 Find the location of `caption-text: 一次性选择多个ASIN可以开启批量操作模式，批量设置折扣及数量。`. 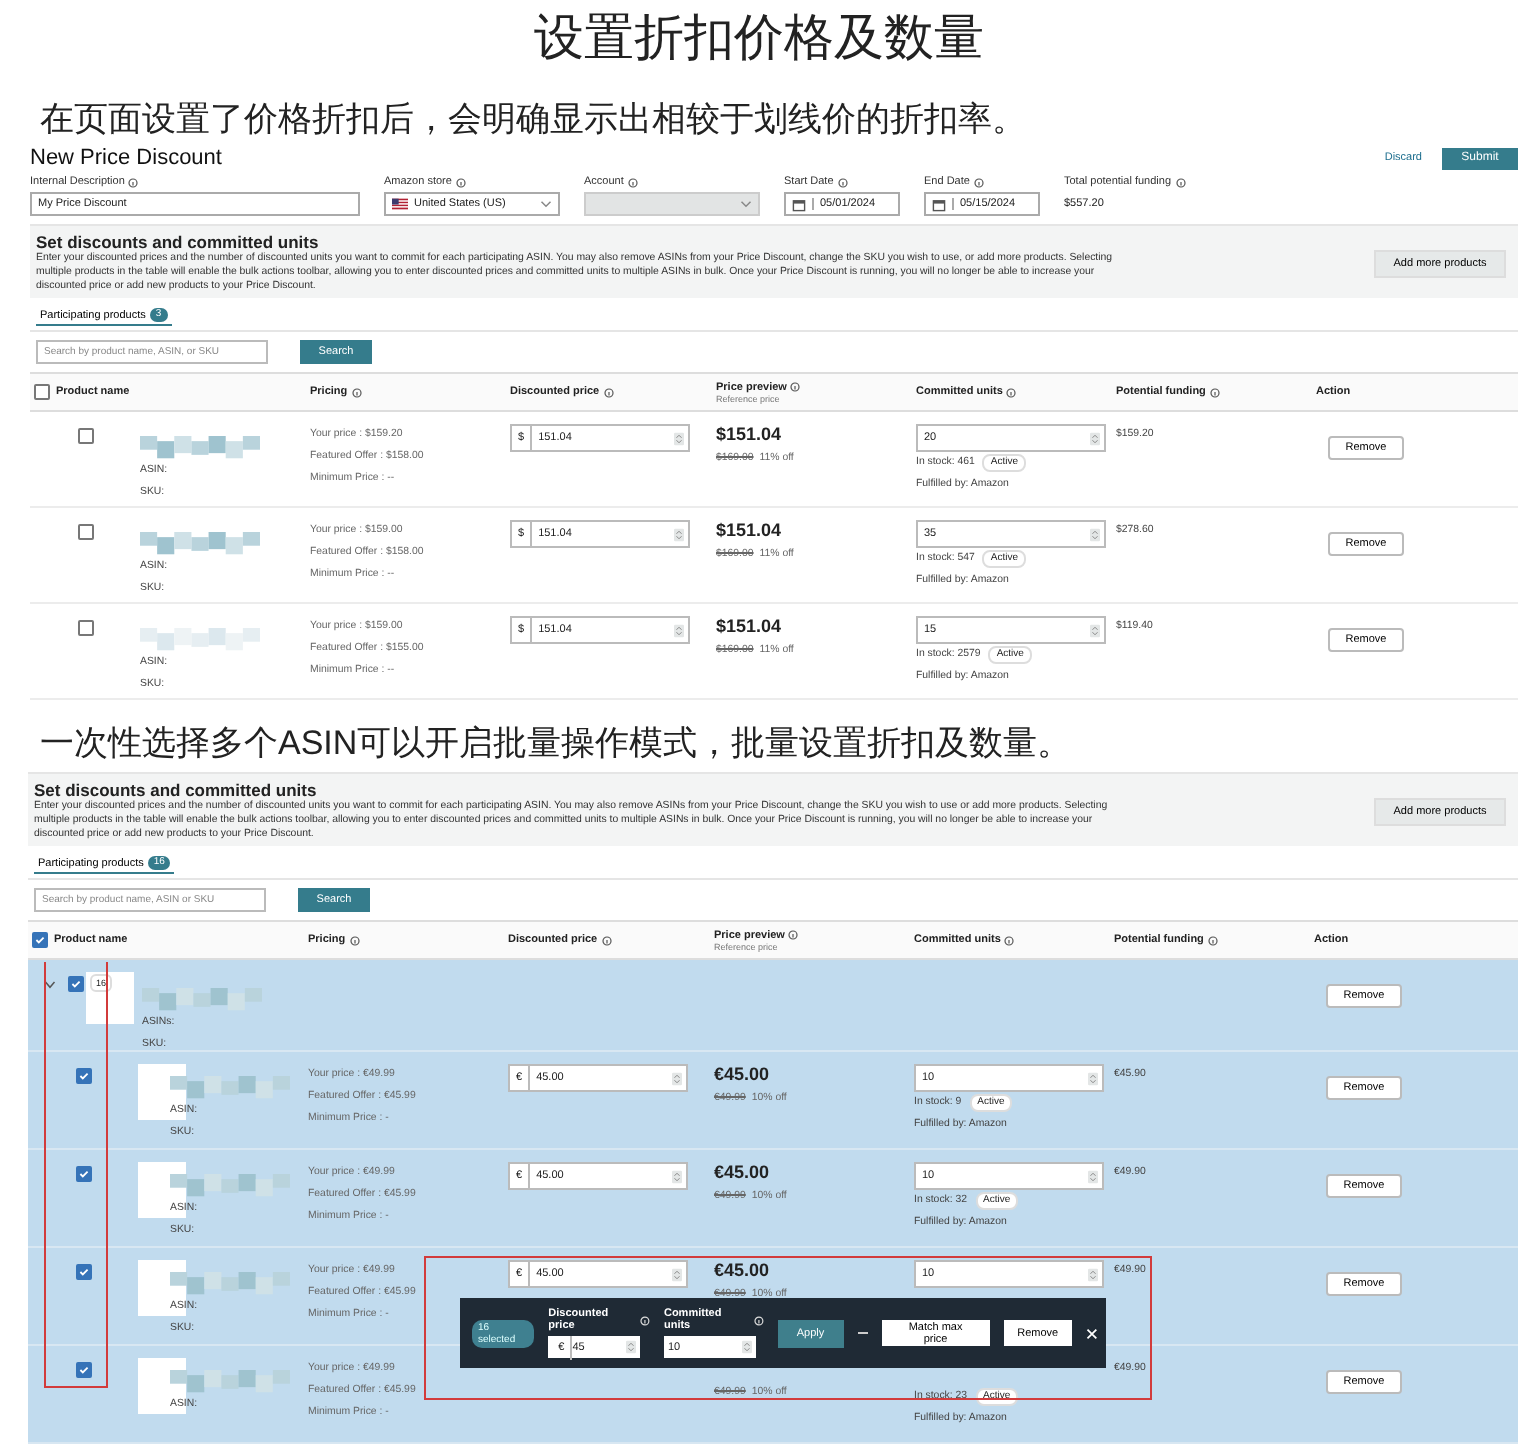

caption-text: 一次性选择多个ASIN可以开启批量操作模式，批量设置折扣及数量。 is located at coordinates (556, 744).